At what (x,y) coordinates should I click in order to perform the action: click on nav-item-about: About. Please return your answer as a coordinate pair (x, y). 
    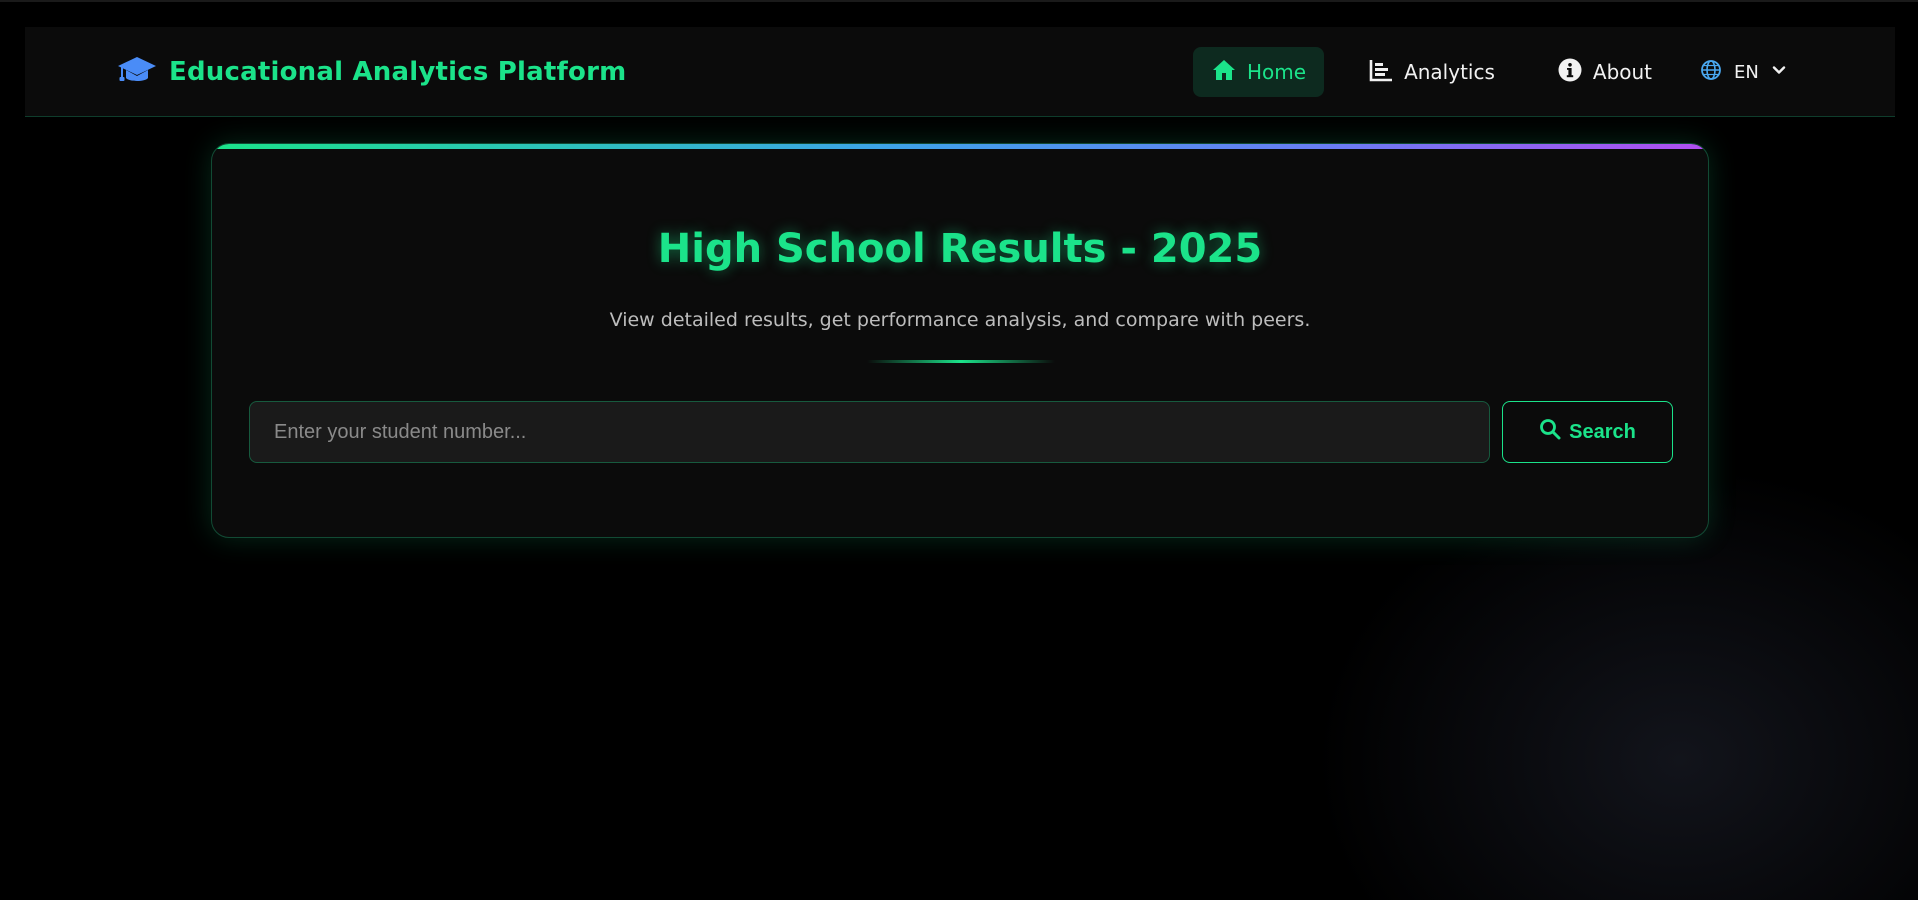
    Looking at the image, I should click on (1604, 72).